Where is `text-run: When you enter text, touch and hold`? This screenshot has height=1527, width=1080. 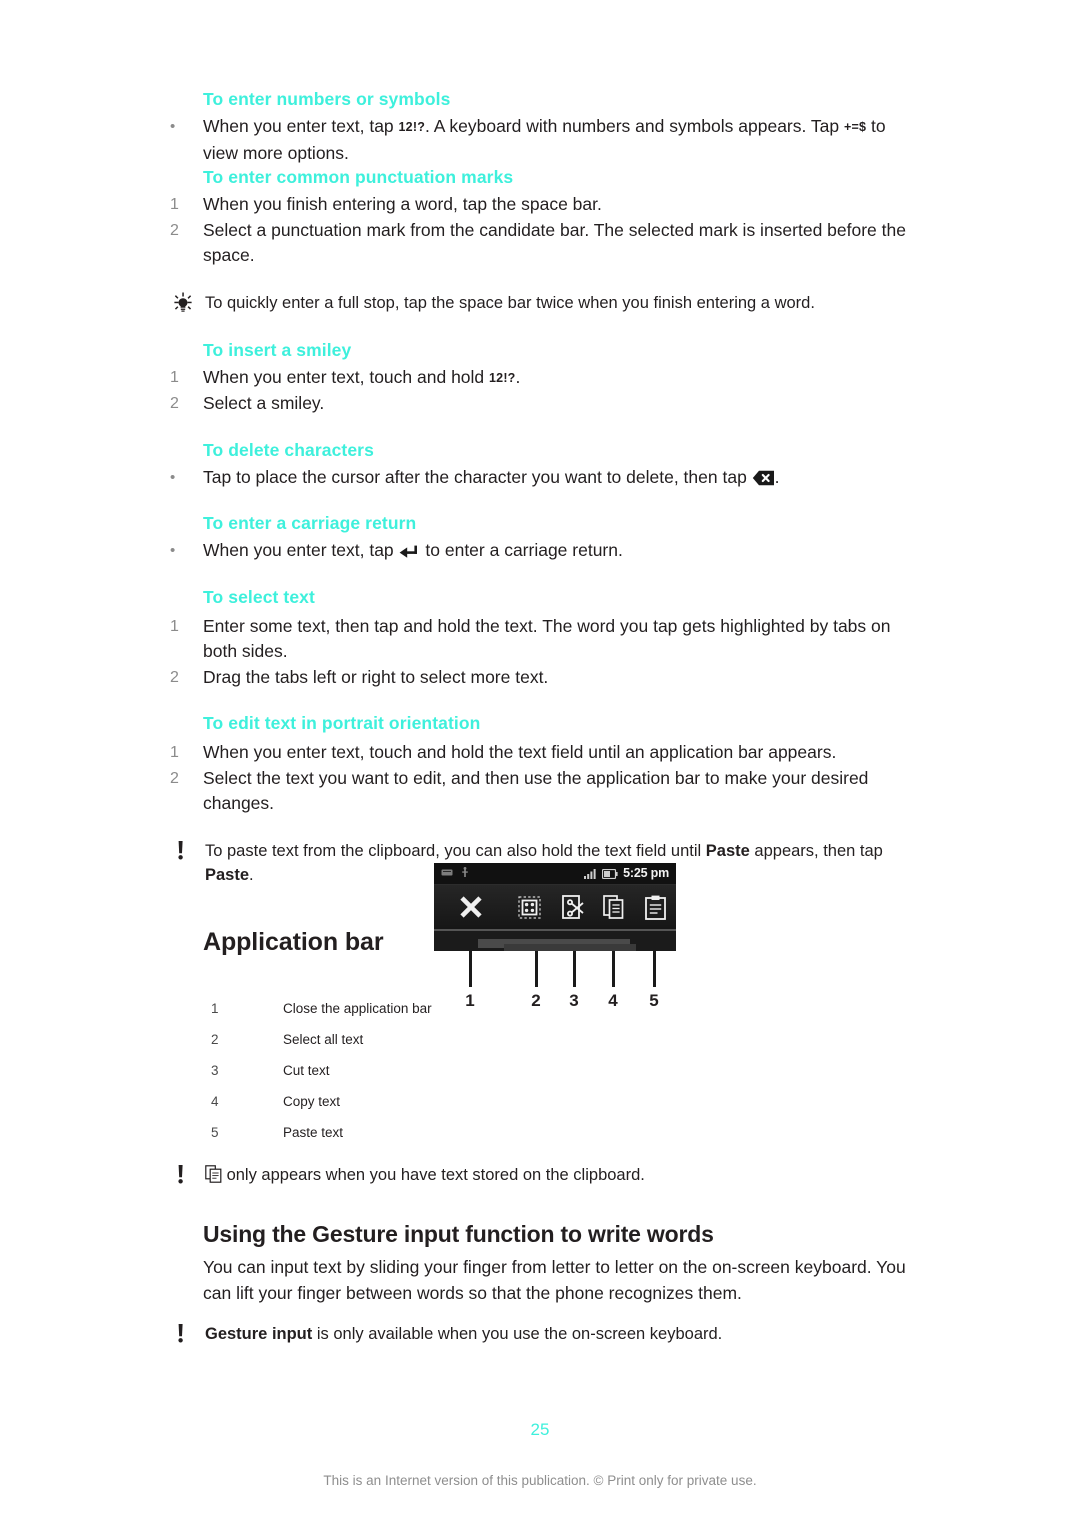
text-run: When you enter text, touch and hold is located at coordinates (346, 376).